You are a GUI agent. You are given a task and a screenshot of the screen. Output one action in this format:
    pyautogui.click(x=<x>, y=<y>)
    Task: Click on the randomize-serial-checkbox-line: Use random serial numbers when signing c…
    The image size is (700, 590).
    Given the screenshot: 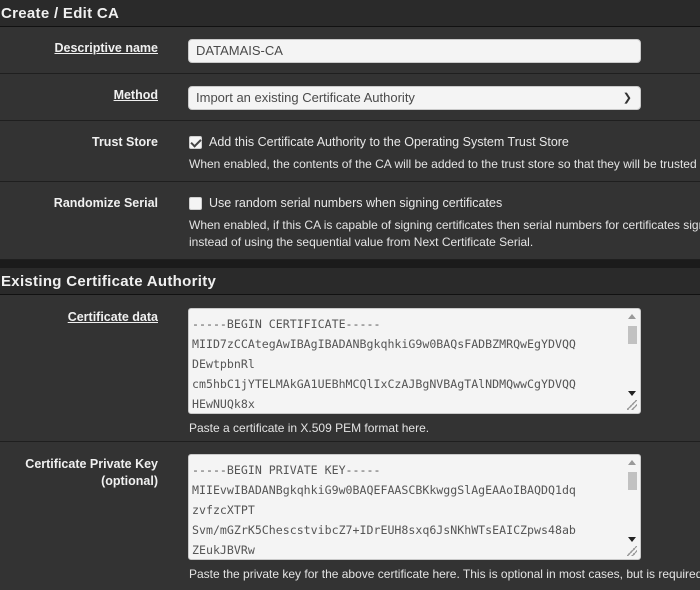 What is the action you would take?
    pyautogui.click(x=345, y=203)
    